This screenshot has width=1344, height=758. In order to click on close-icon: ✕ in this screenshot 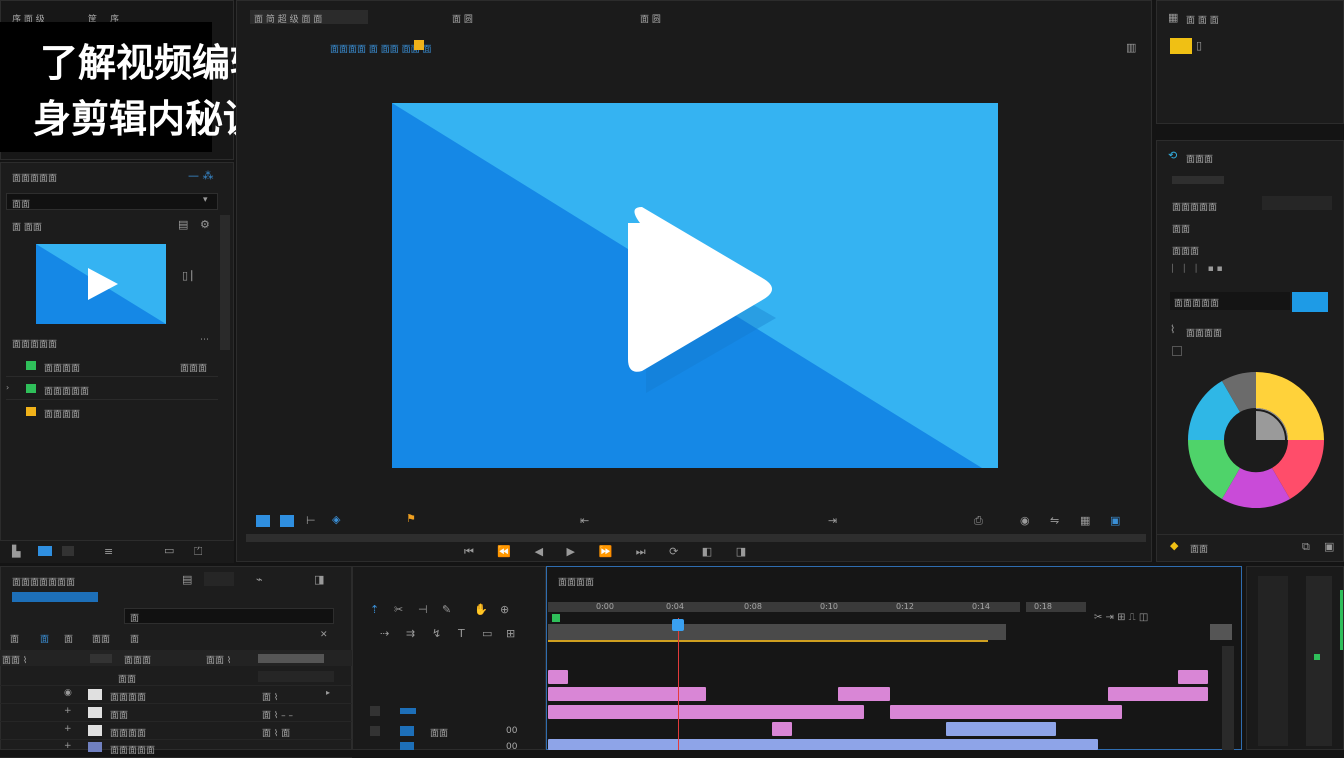, I will do `click(324, 635)`.